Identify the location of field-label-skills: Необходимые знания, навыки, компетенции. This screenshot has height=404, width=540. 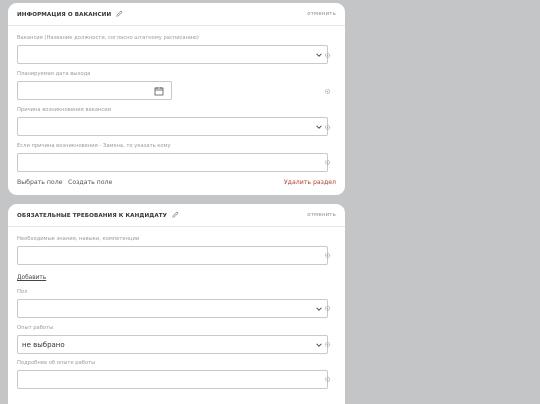
(78, 239).